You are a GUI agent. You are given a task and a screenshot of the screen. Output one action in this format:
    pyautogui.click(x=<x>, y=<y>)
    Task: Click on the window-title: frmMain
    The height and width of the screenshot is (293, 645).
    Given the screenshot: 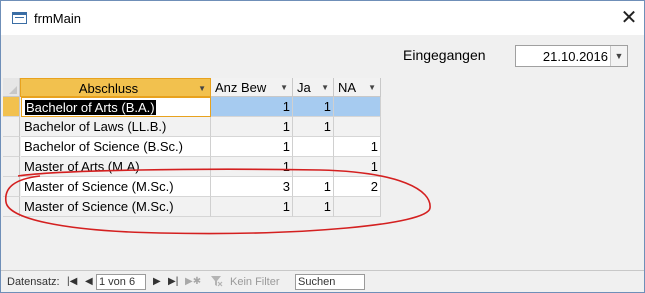 What is the action you would take?
    pyautogui.click(x=57, y=18)
    